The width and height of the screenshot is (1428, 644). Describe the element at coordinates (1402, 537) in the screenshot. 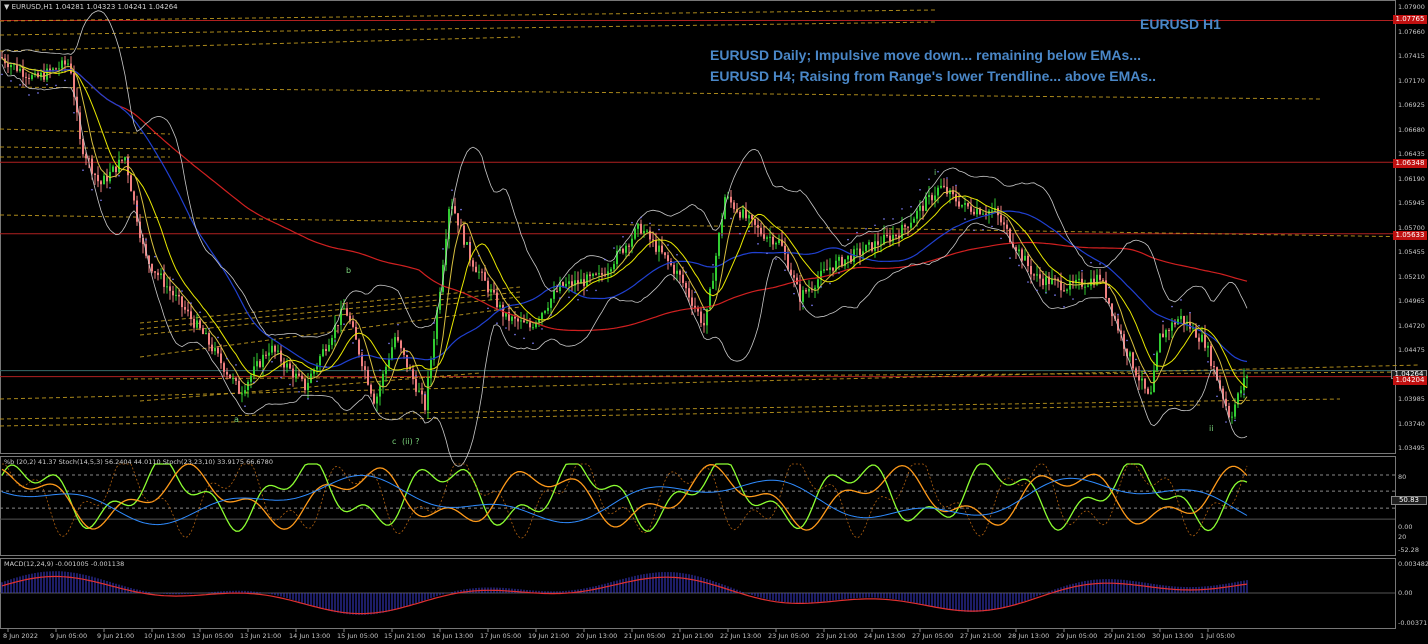

I see `stoch-level-20: 20` at that location.